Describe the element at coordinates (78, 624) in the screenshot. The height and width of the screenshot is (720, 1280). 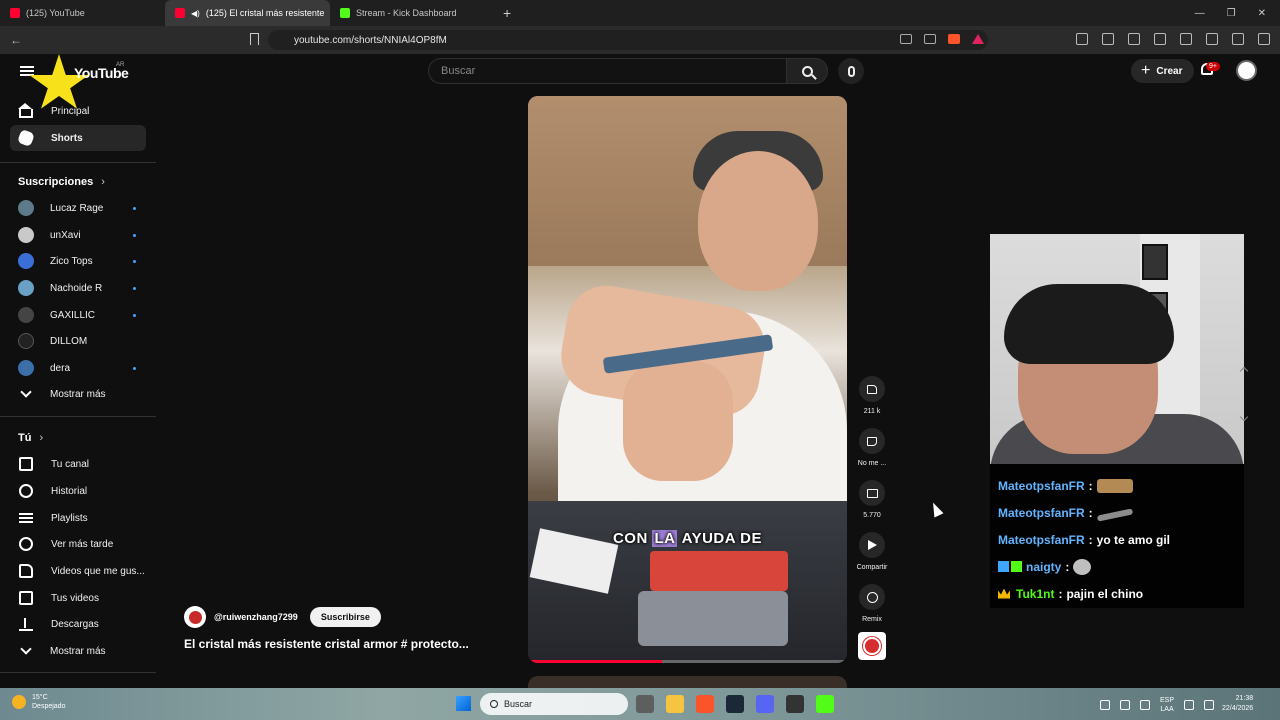
I see `sidebar-item-descargas: Descargas` at that location.